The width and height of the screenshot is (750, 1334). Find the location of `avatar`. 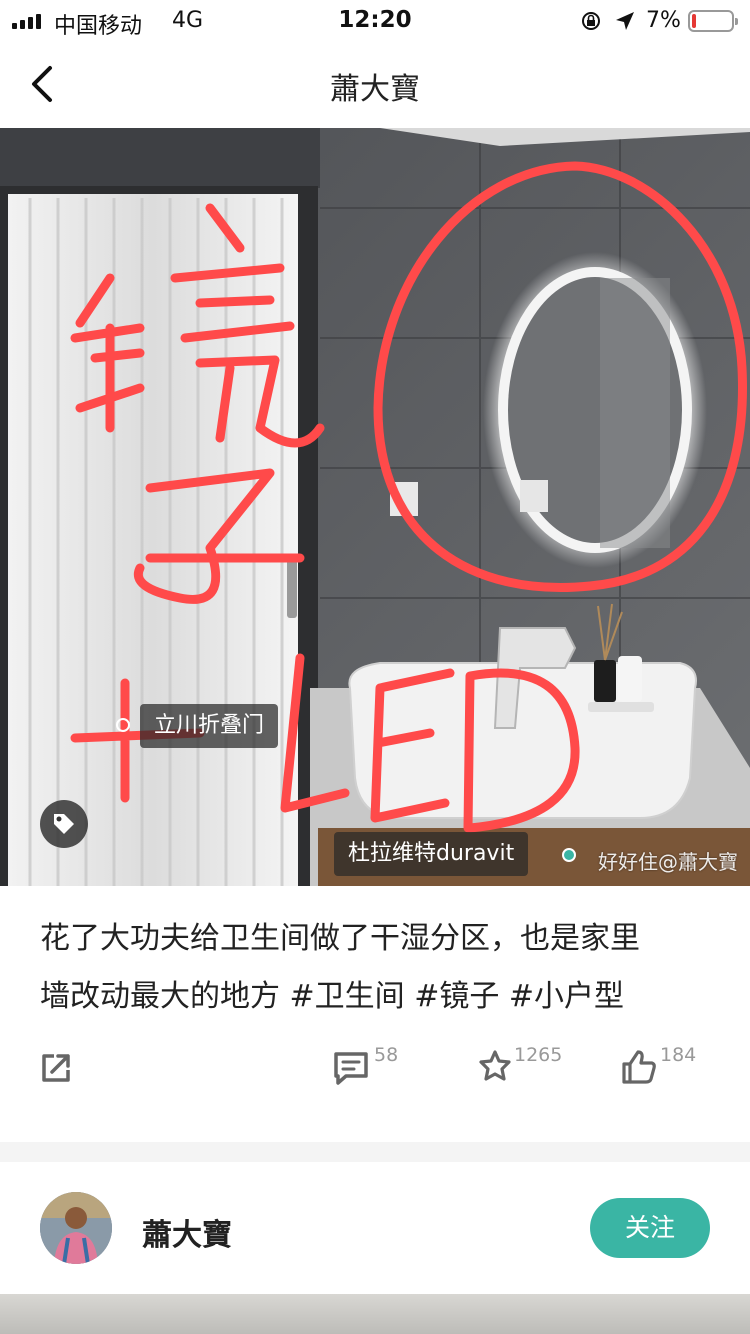

avatar is located at coordinates (76, 1228).